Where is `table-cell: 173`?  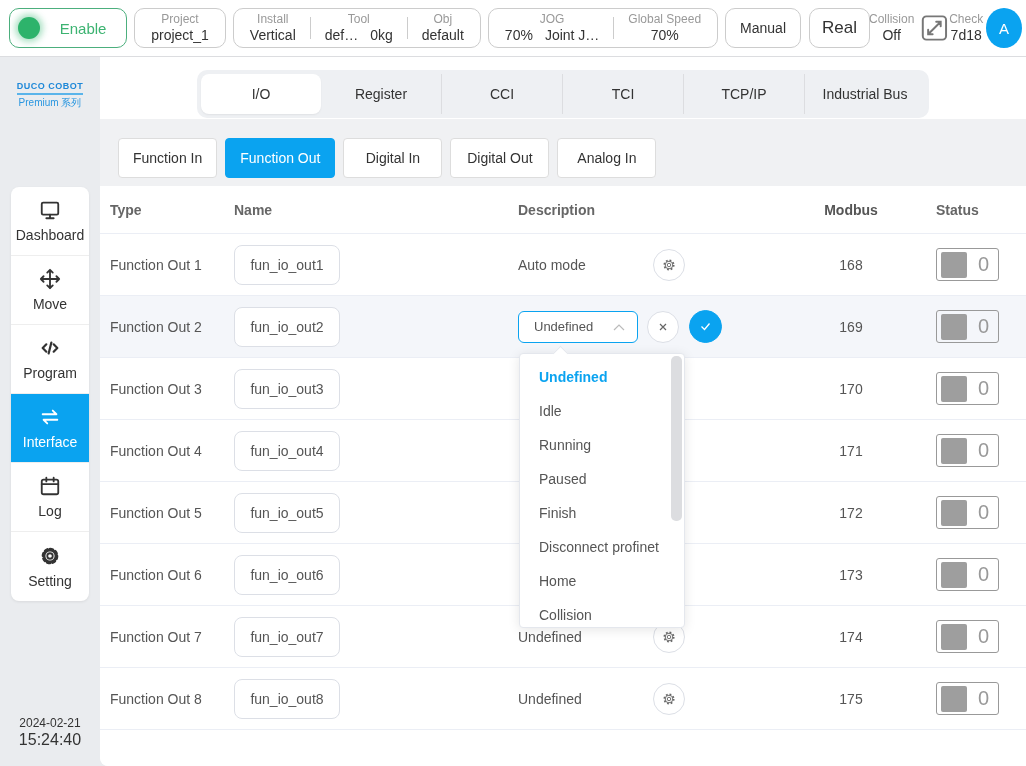
table-cell: 173 is located at coordinates (851, 574).